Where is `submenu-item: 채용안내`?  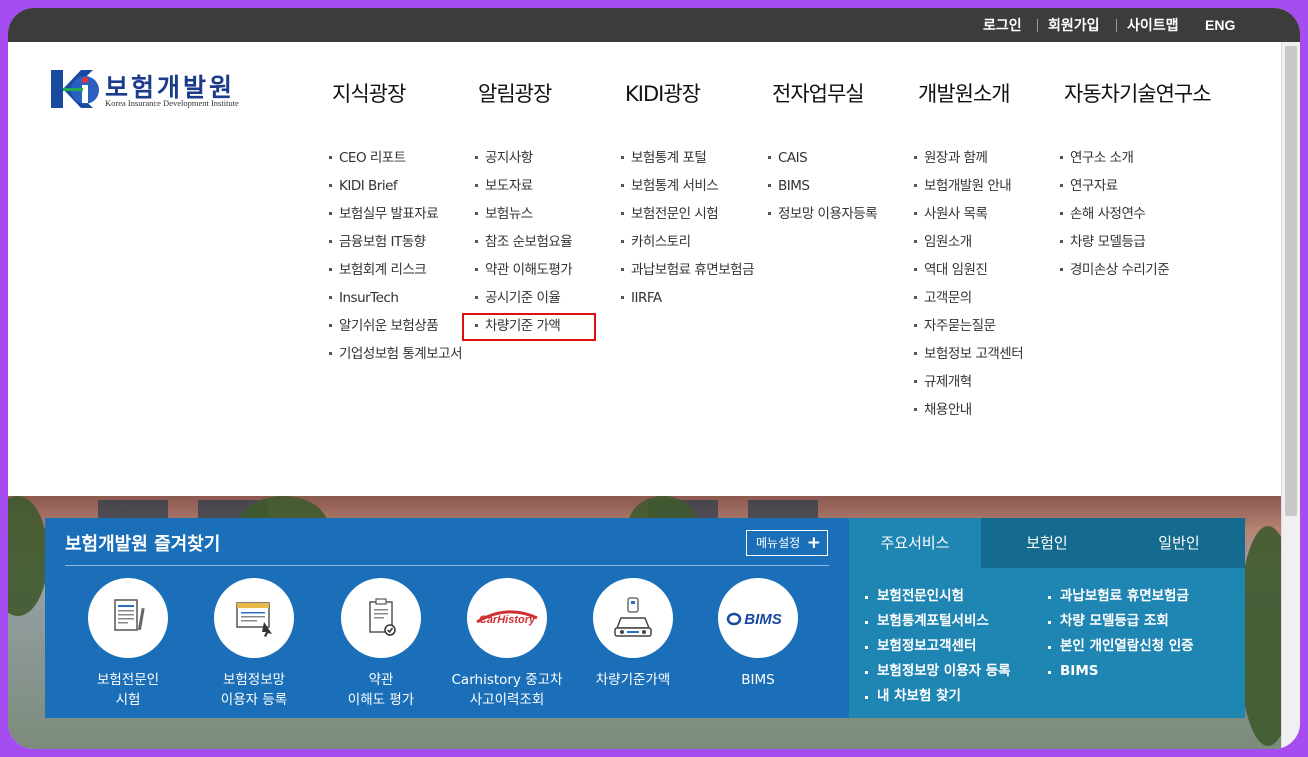 submenu-item: 채용안내 is located at coordinates (984, 410).